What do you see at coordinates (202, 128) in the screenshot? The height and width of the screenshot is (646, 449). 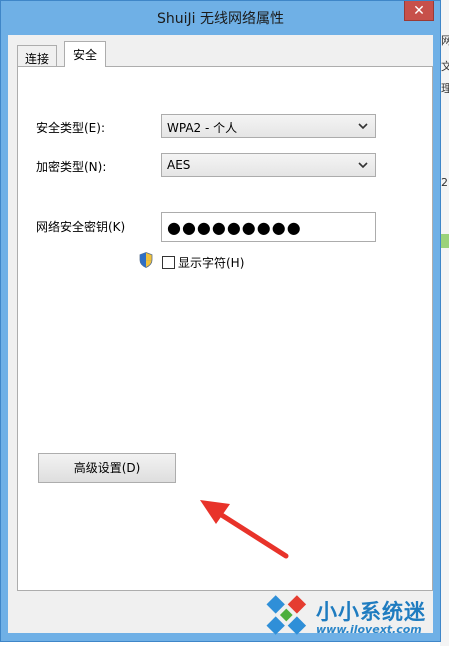 I see `security-type-value: WPA2 - 个人` at bounding box center [202, 128].